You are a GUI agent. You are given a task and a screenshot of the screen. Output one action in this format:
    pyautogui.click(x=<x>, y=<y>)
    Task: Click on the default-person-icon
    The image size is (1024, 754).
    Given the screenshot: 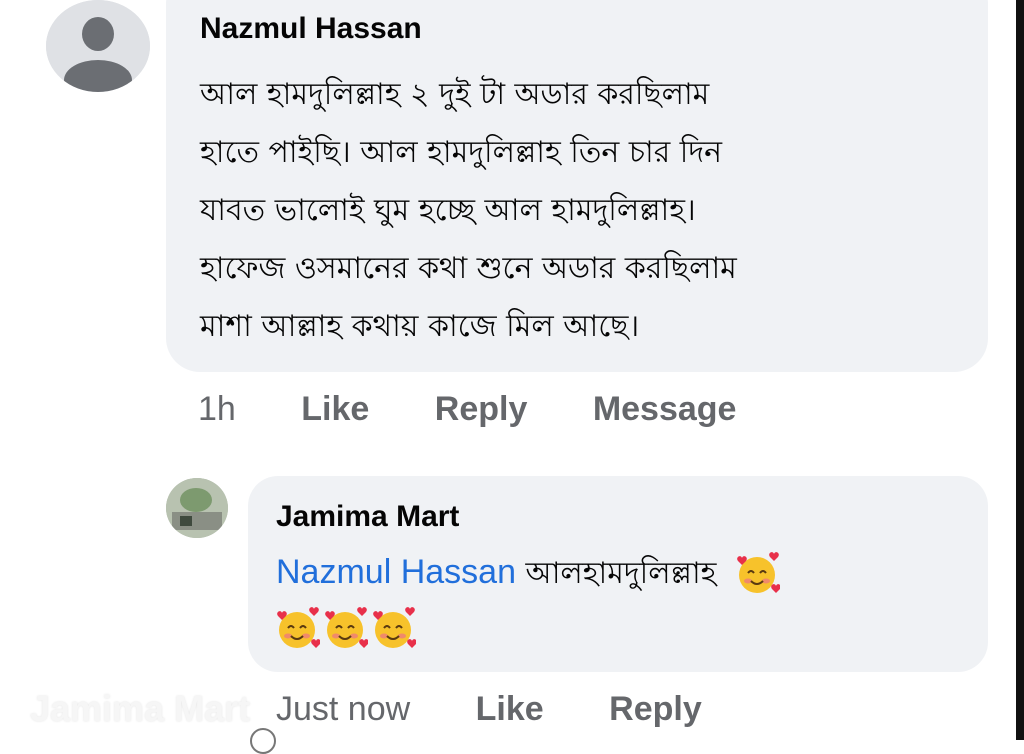 What is the action you would take?
    pyautogui.click(x=98, y=46)
    